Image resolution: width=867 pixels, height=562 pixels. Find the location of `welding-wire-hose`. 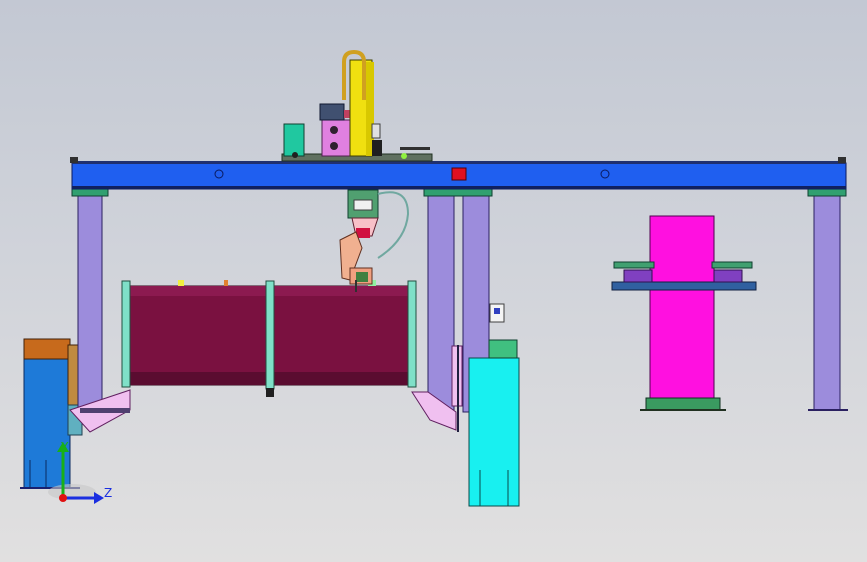

welding-wire-hose is located at coordinates (393, 225).